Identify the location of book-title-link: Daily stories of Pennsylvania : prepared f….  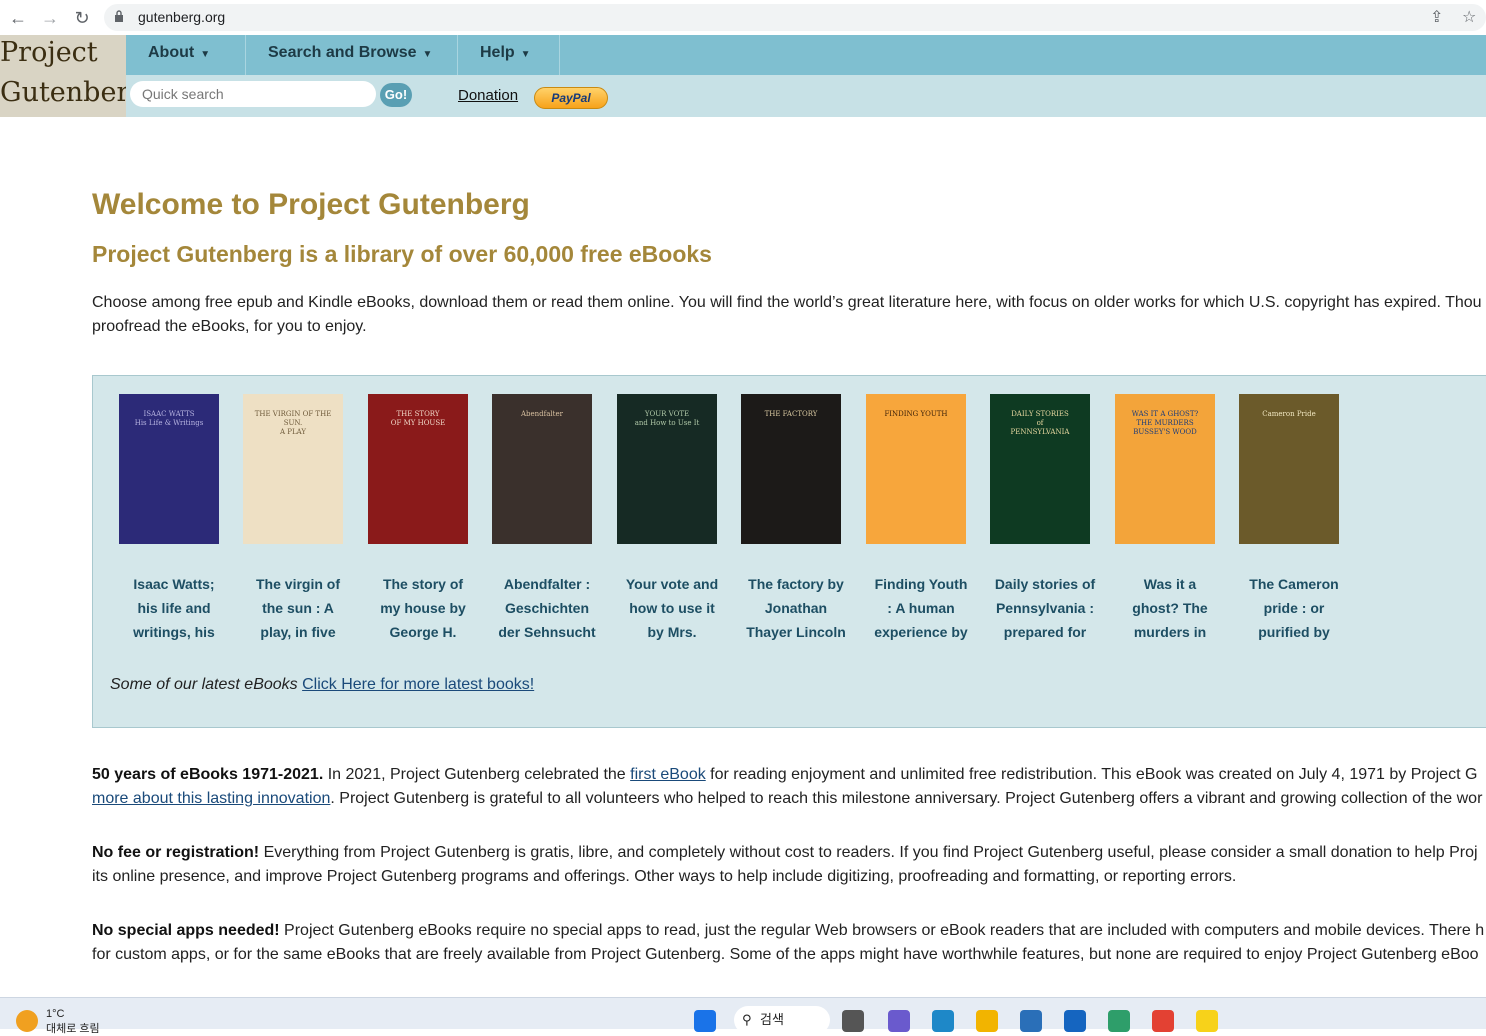
(1045, 608).